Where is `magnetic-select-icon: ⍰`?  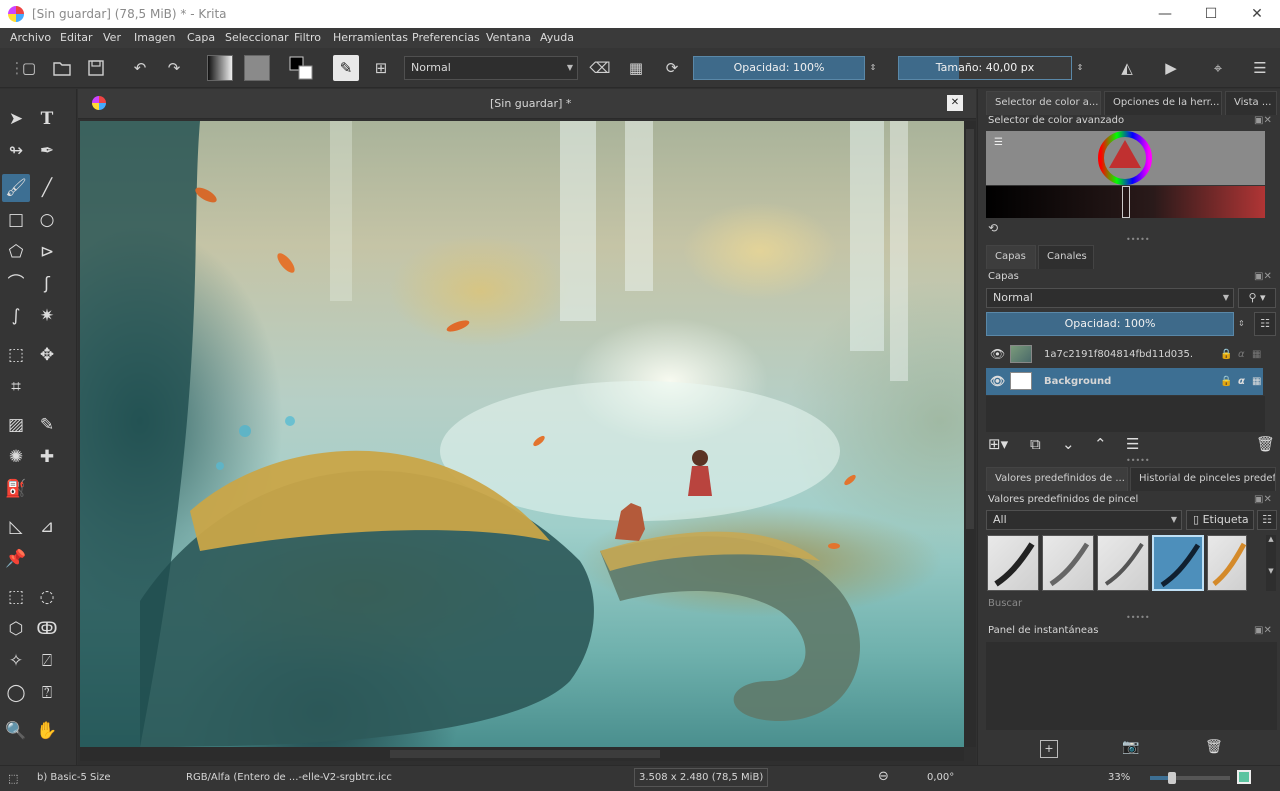
magnetic-select-icon: ⍰ is located at coordinates (47, 693).